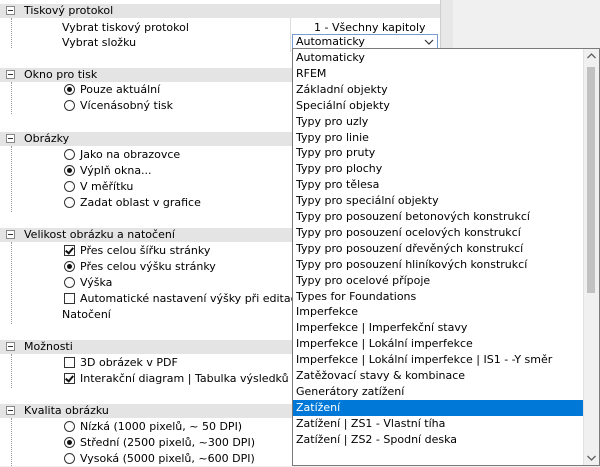  What do you see at coordinates (438, 169) in the screenshot?
I see `dropdown-option: Typy pro plochy` at bounding box center [438, 169].